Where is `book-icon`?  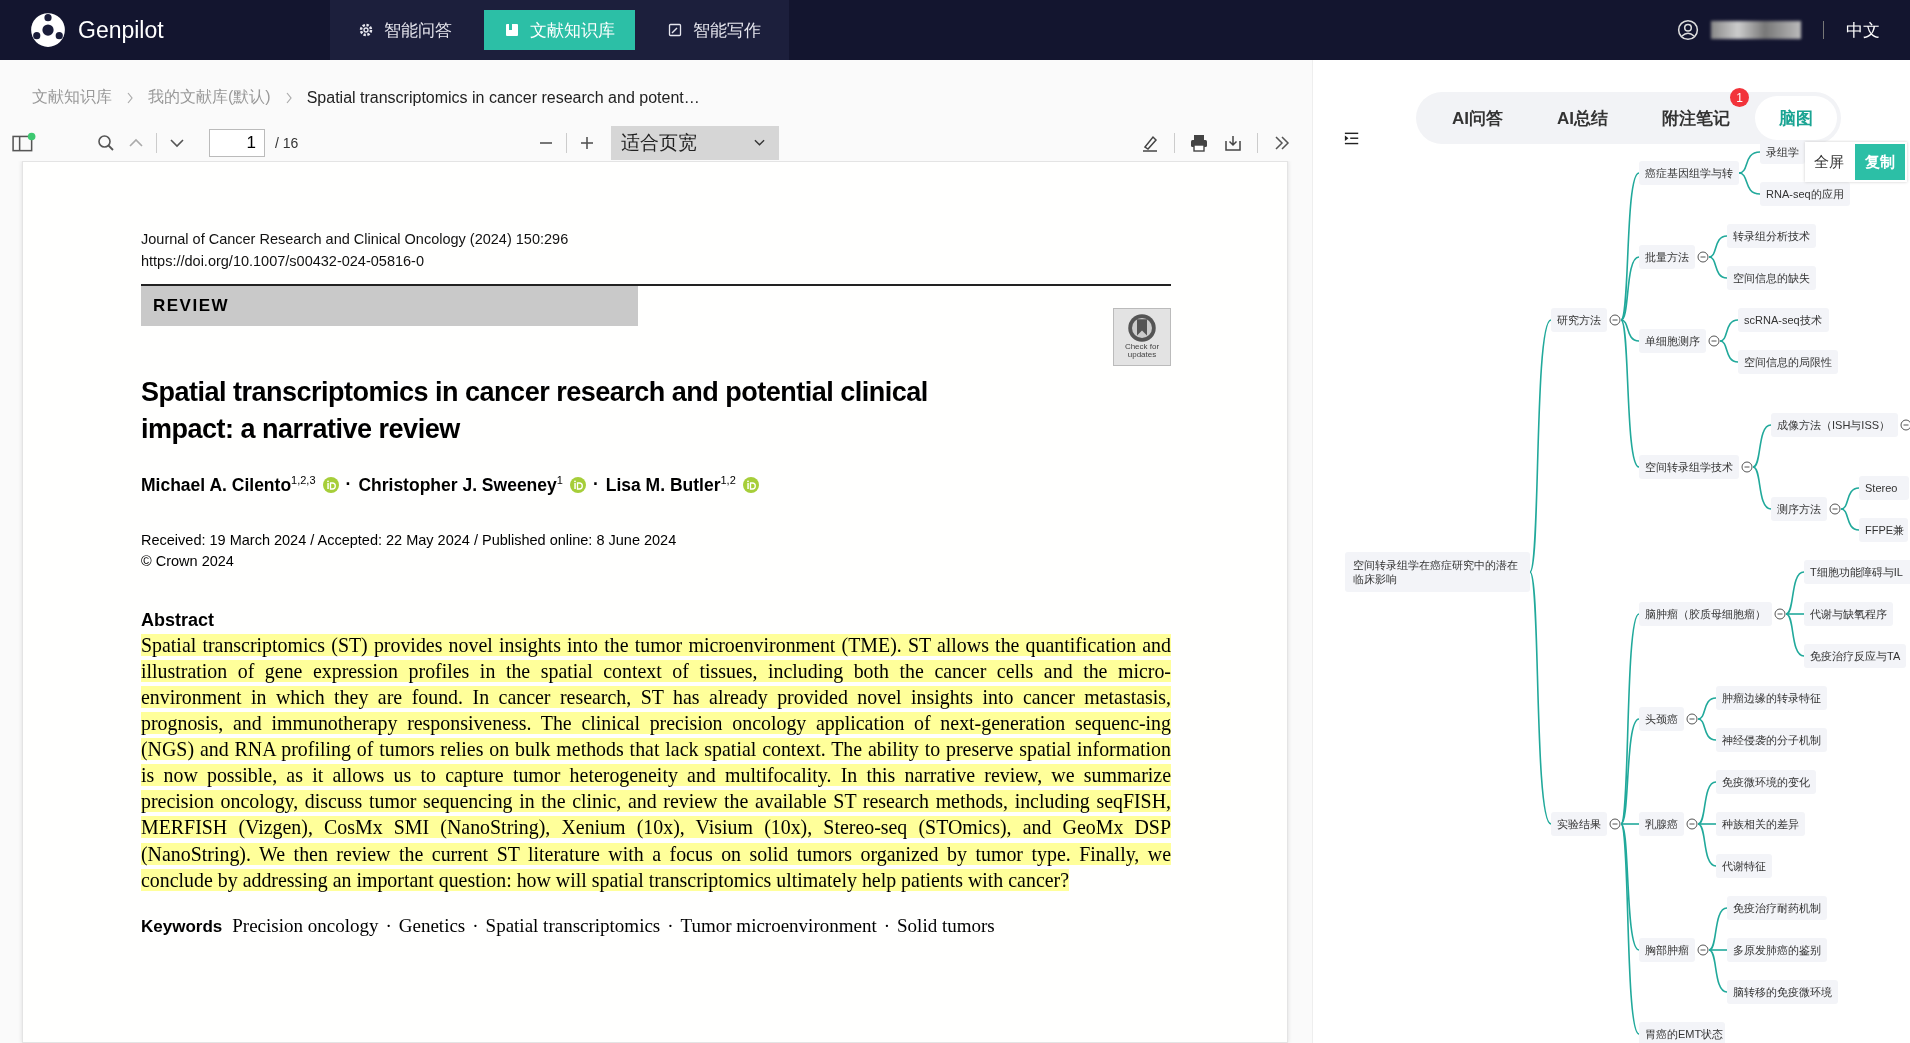
book-icon is located at coordinates (512, 30).